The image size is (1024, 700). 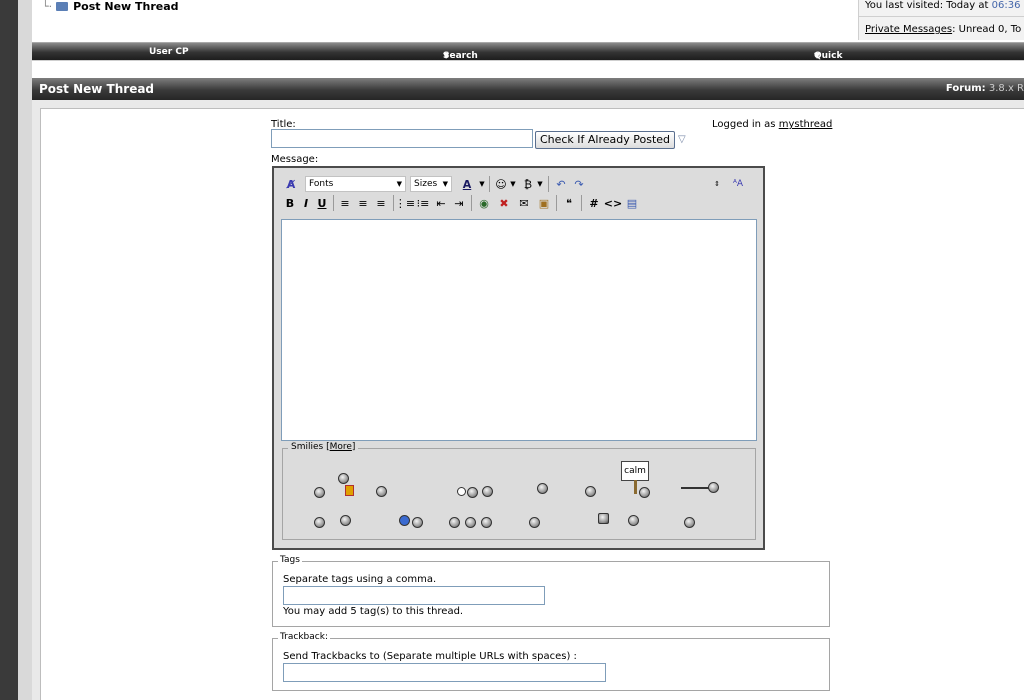 I want to click on remove-link-icon: ✖, so click(x=504, y=203).